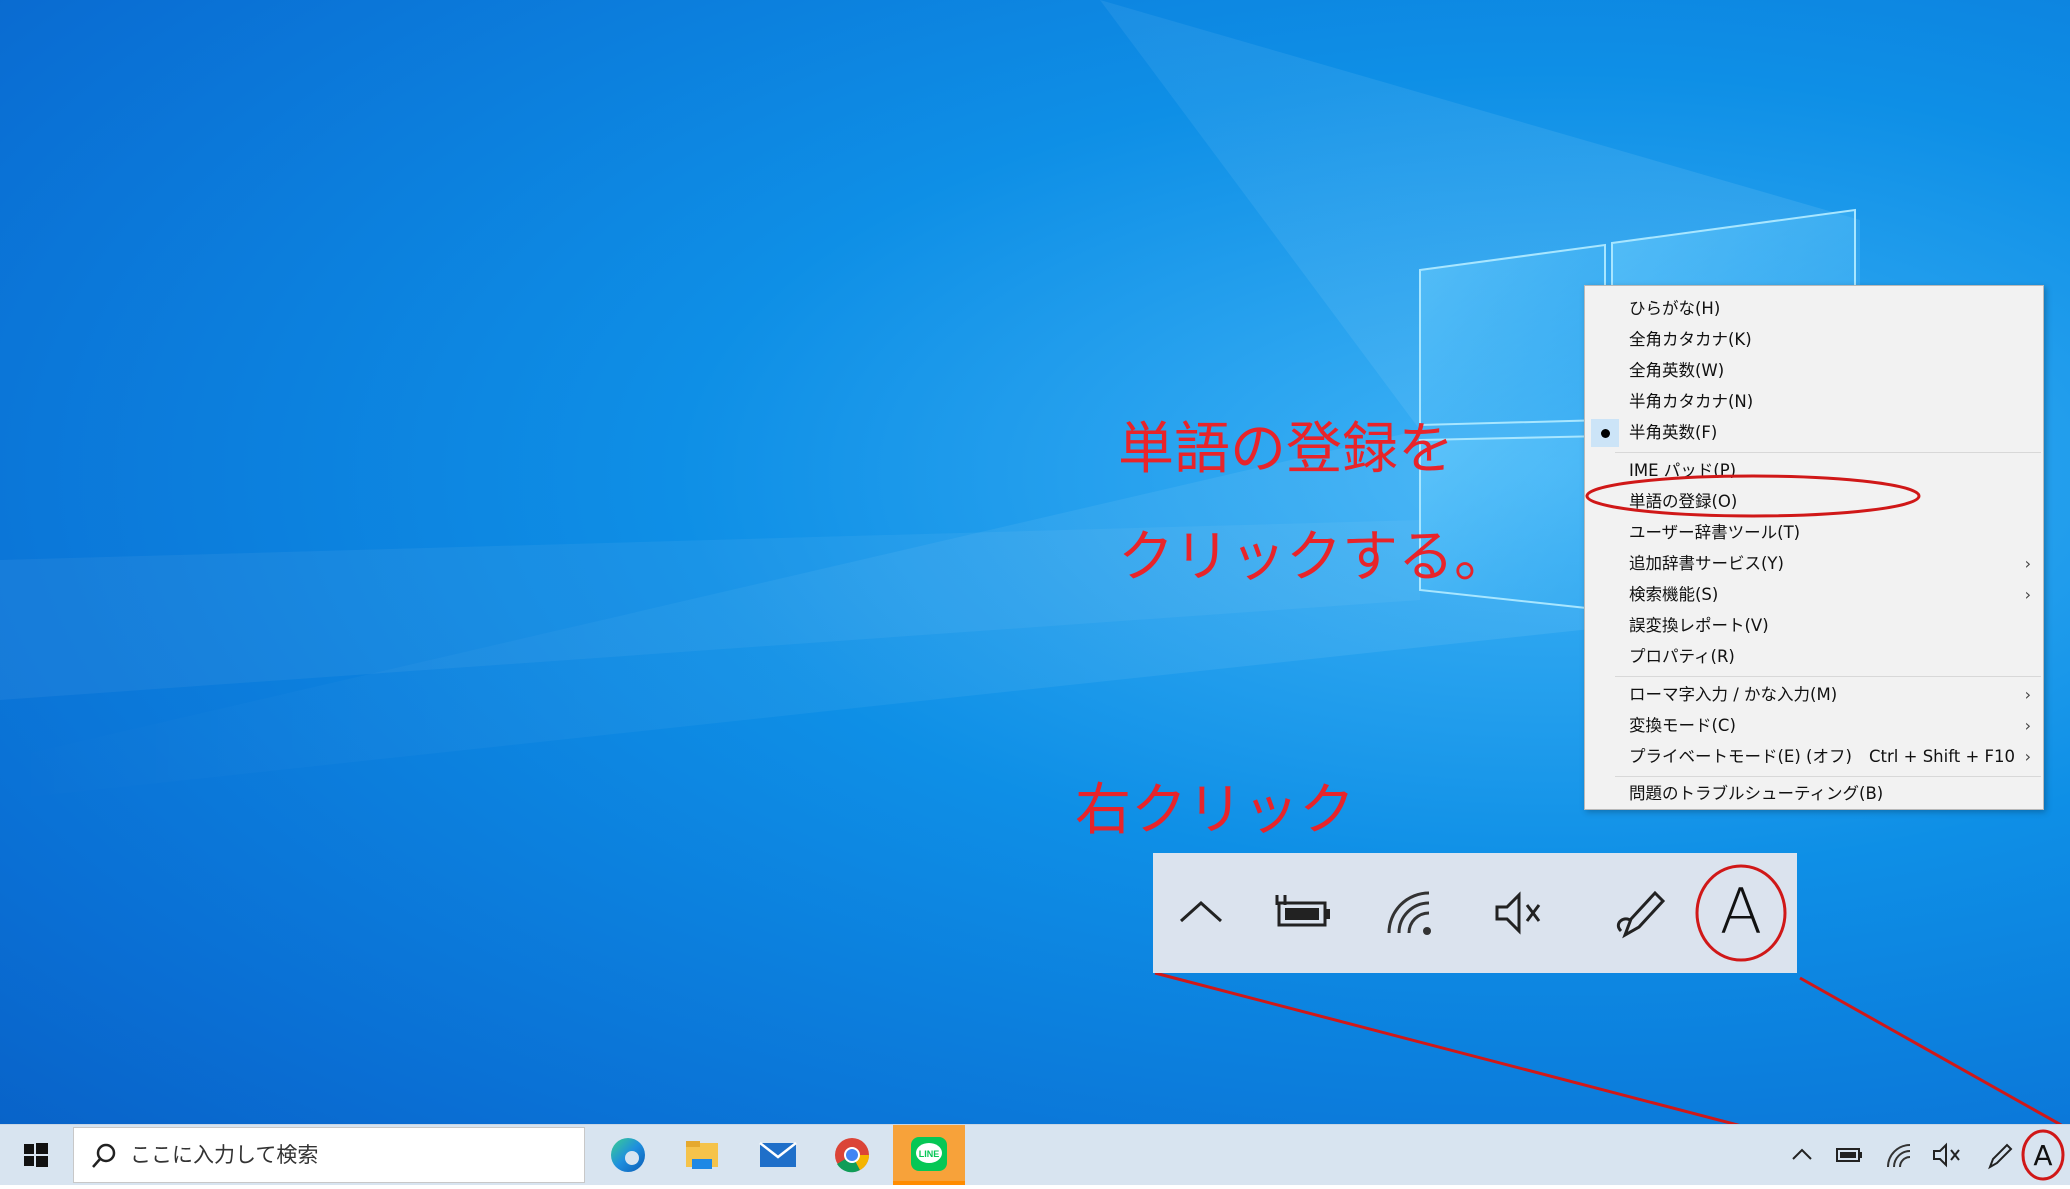 The image size is (2070, 1189). Describe the element at coordinates (224, 1155) in the screenshot. I see `search-placeholder: ここに入力して検索` at that location.